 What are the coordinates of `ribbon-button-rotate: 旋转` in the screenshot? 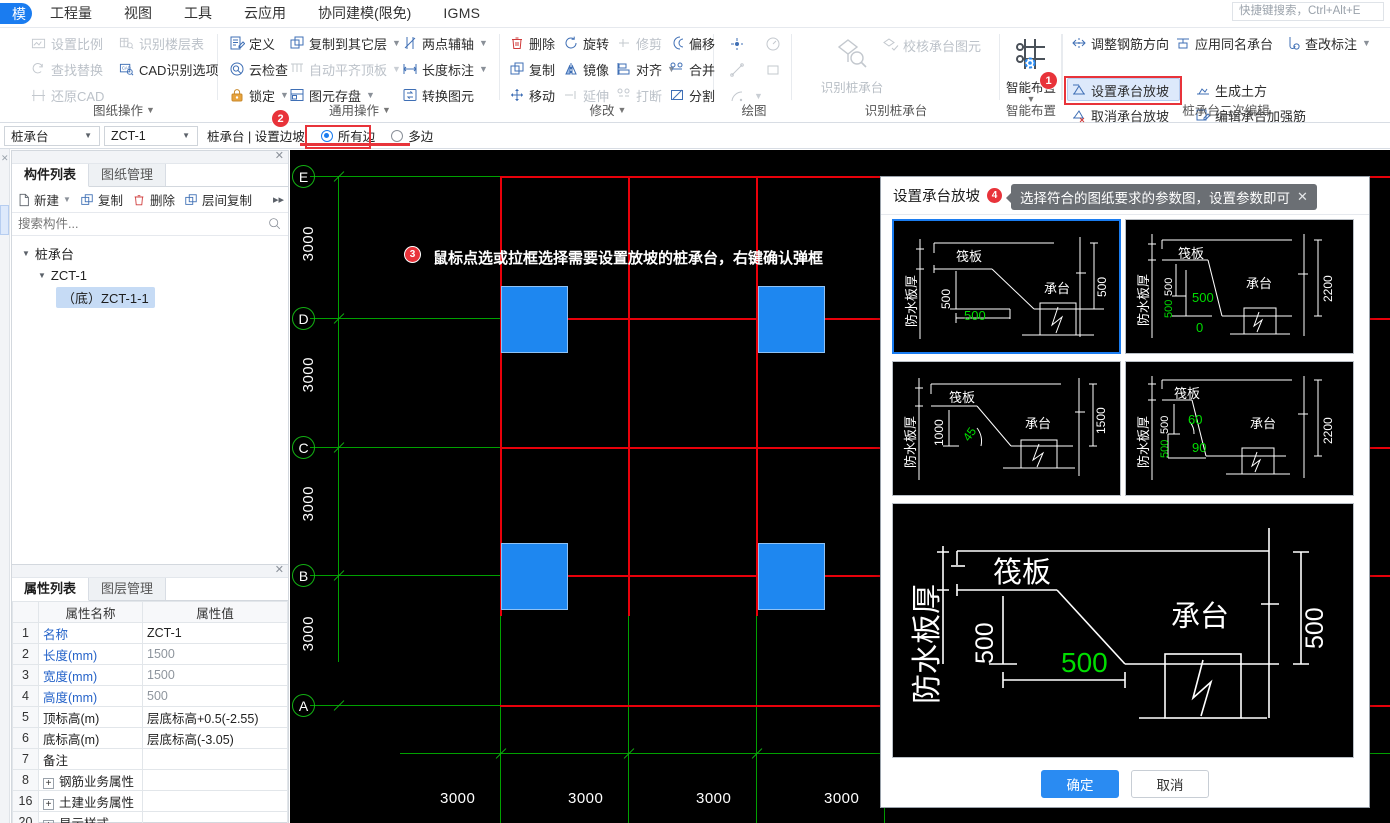 It's located at (585, 43).